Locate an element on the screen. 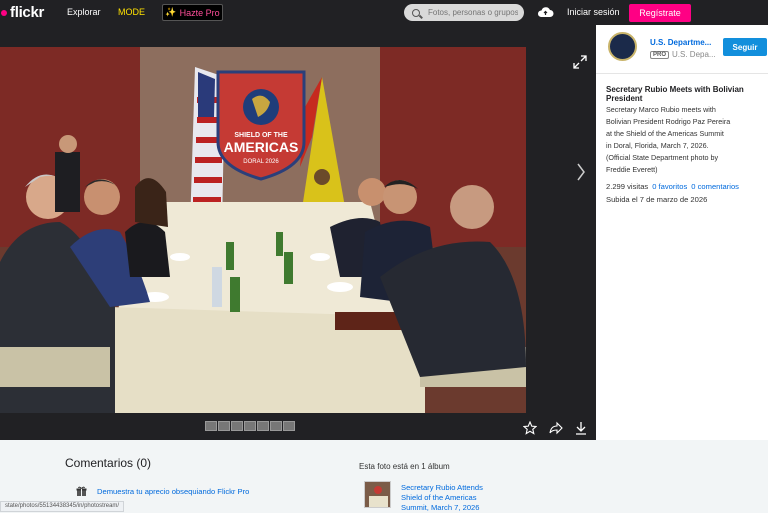 Image resolution: width=768 pixels, height=513 pixels. status-bar-url: state/photos/55134438345/in/photostream/ is located at coordinates (62, 506).